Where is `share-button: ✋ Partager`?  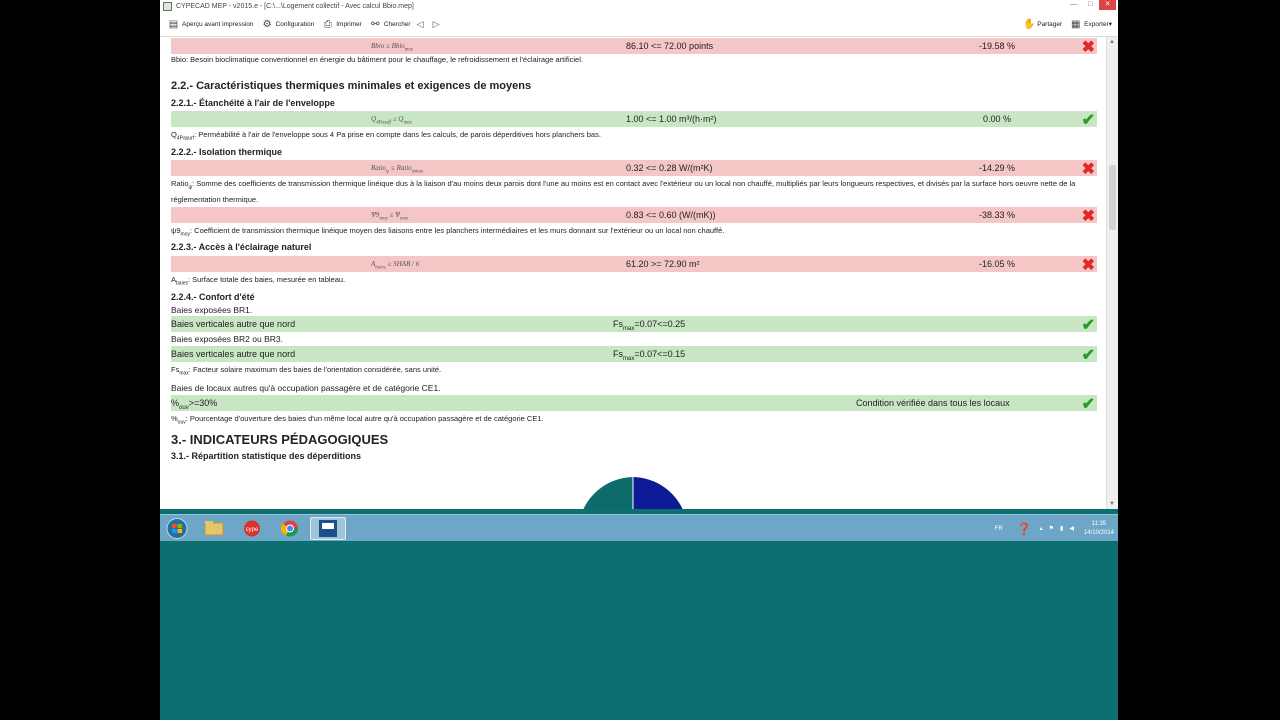 share-button: ✋ Partager is located at coordinates (1042, 24).